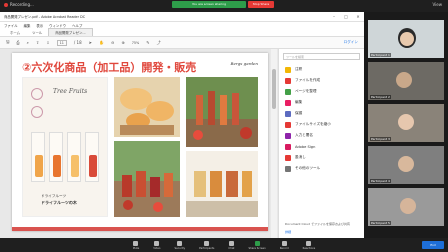 This screenshot has width=448, height=252. I want to click on tool-create-pdf: ファイルを作成, so click(321, 80).